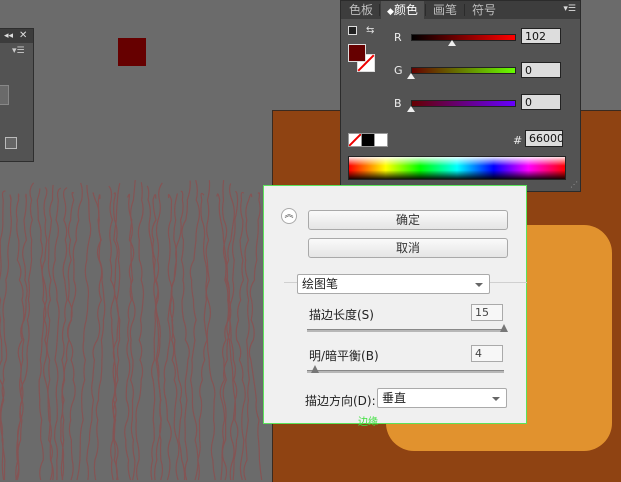 This screenshot has width=621, height=482. Describe the element at coordinates (352, 30) in the screenshot. I see `default-colors-icon` at that location.